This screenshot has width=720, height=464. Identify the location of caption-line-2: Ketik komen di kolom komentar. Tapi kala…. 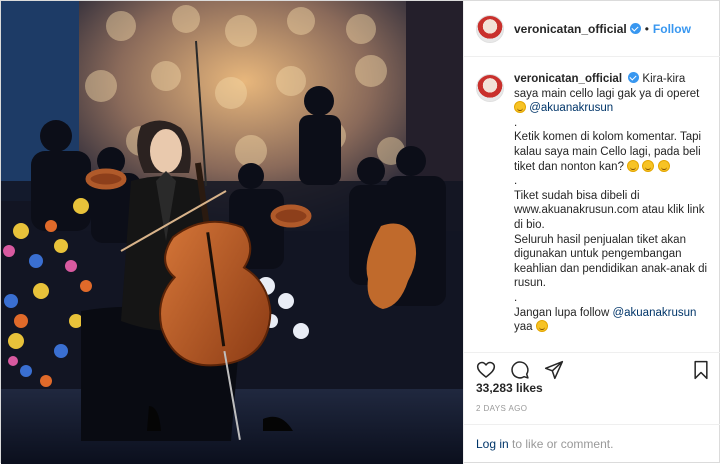
(608, 152).